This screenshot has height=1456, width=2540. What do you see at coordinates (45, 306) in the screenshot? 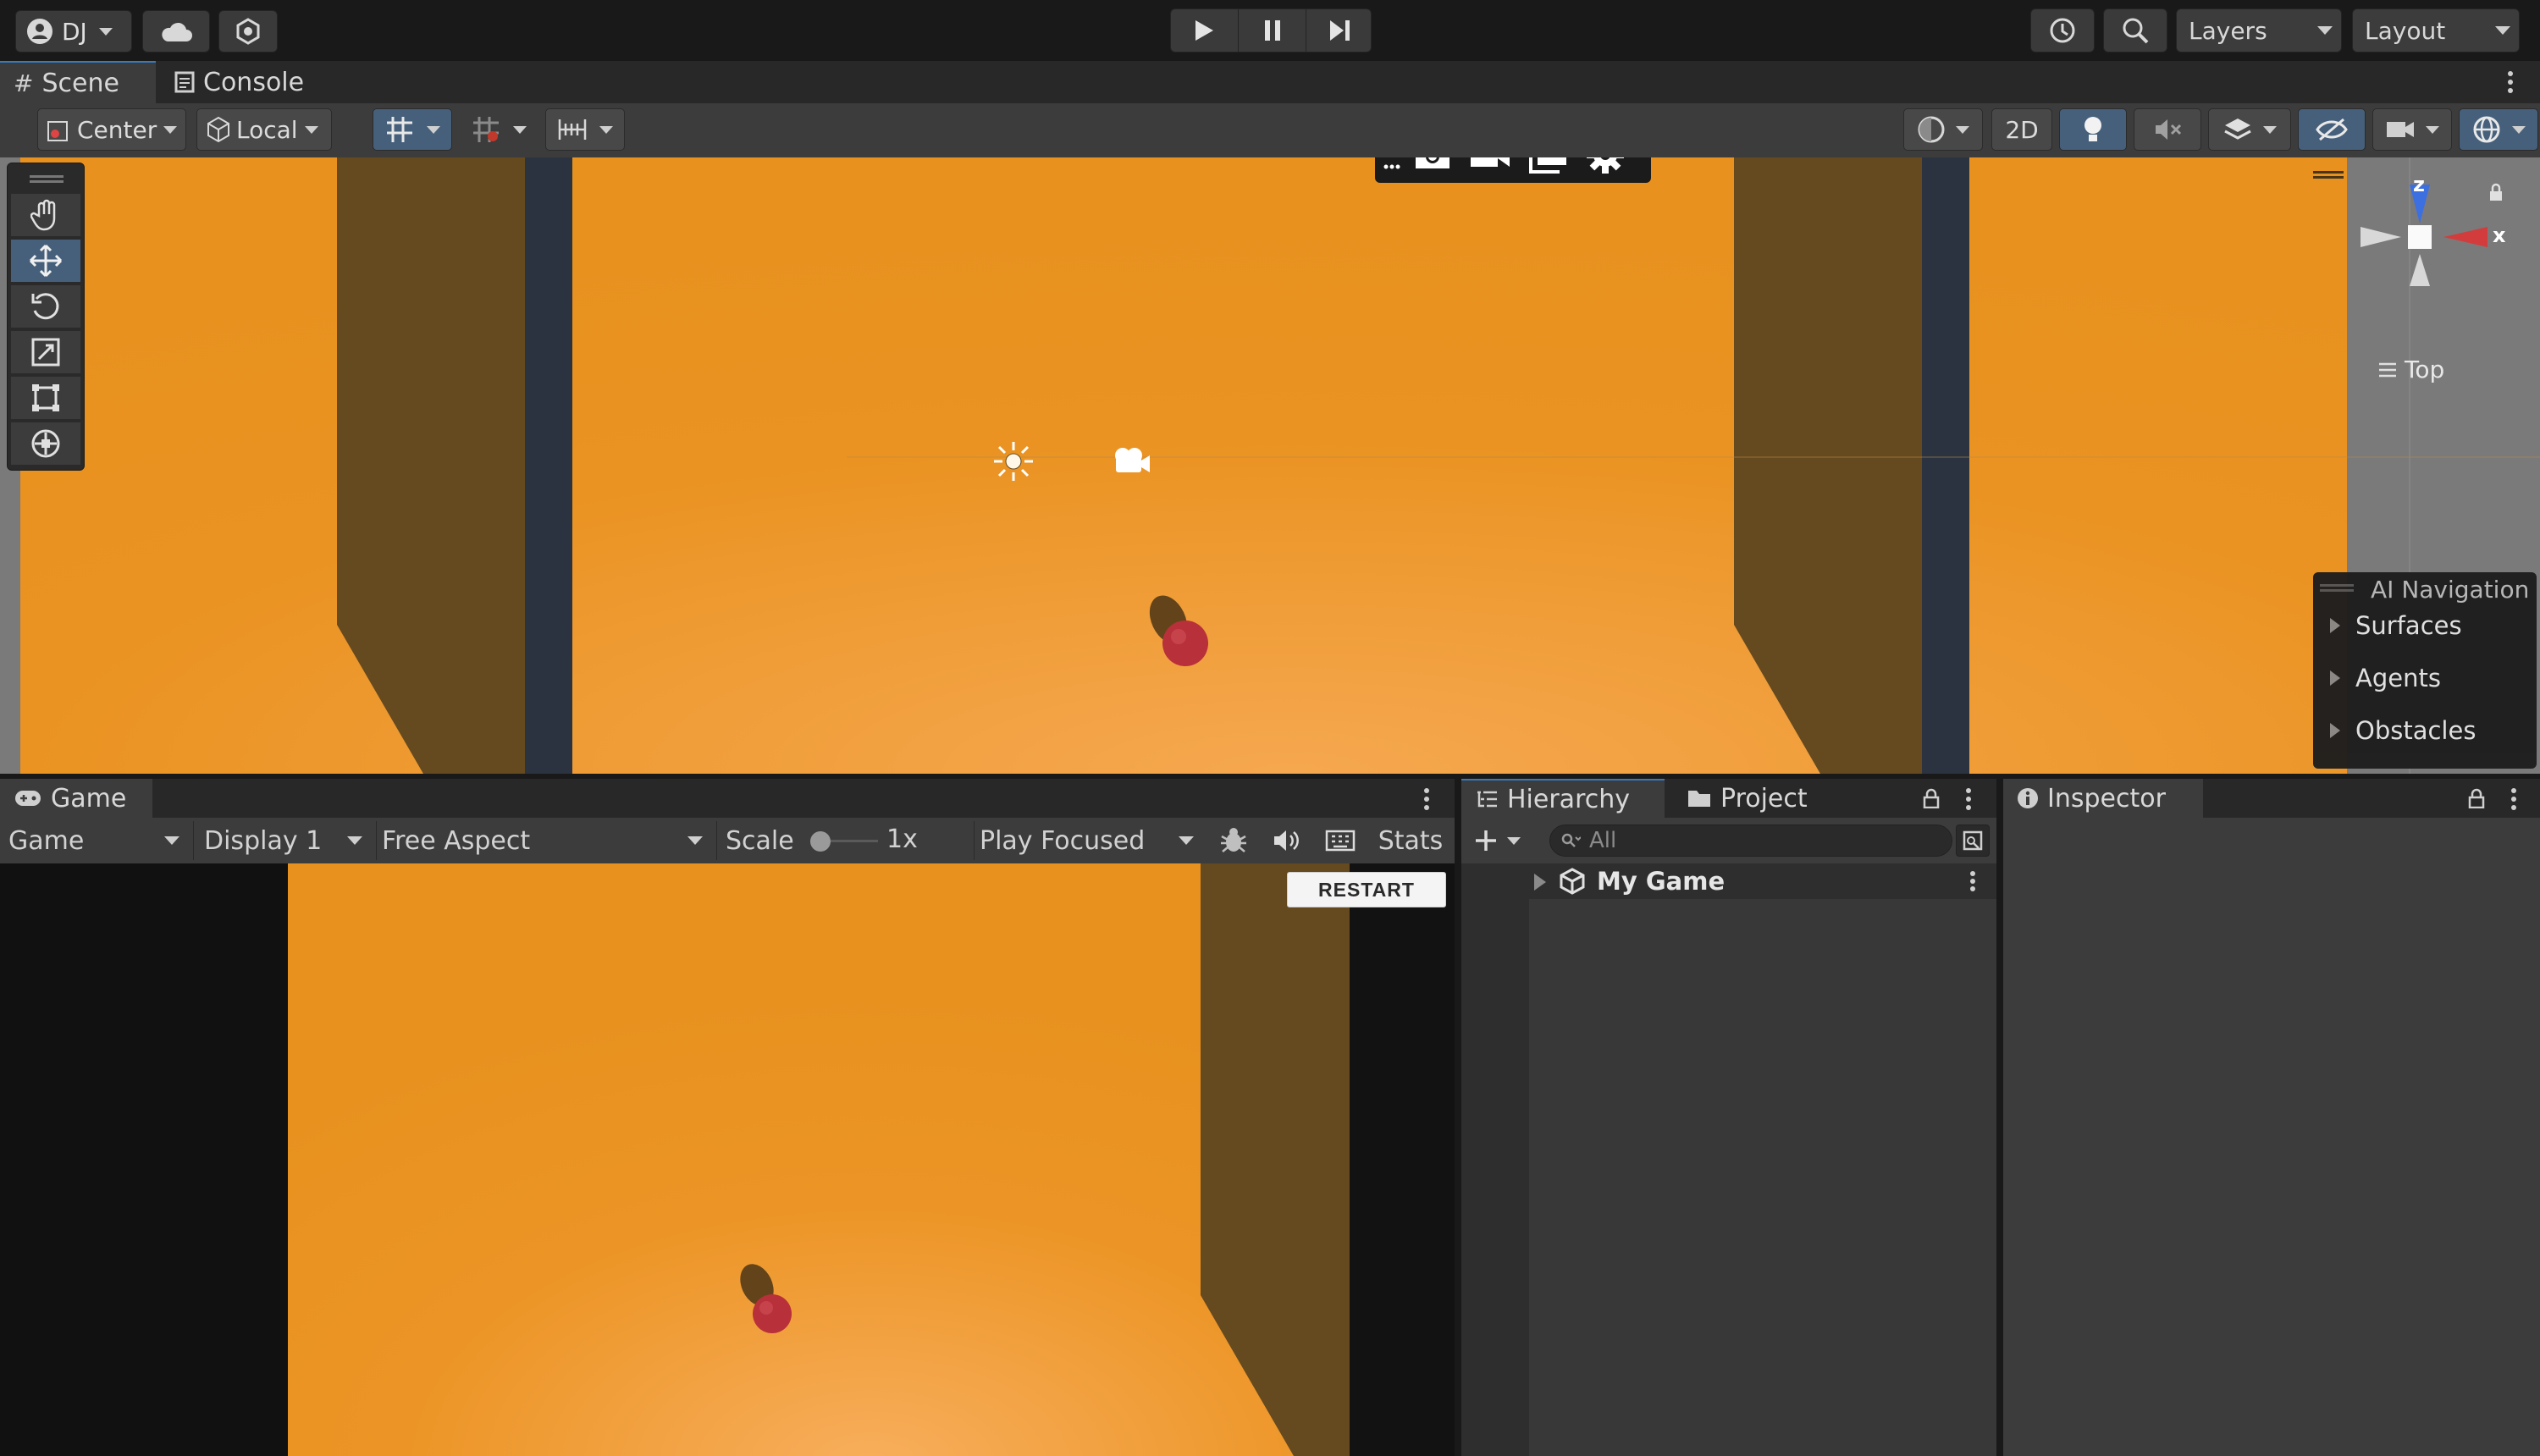
I see `rotate-tool-icon` at bounding box center [45, 306].